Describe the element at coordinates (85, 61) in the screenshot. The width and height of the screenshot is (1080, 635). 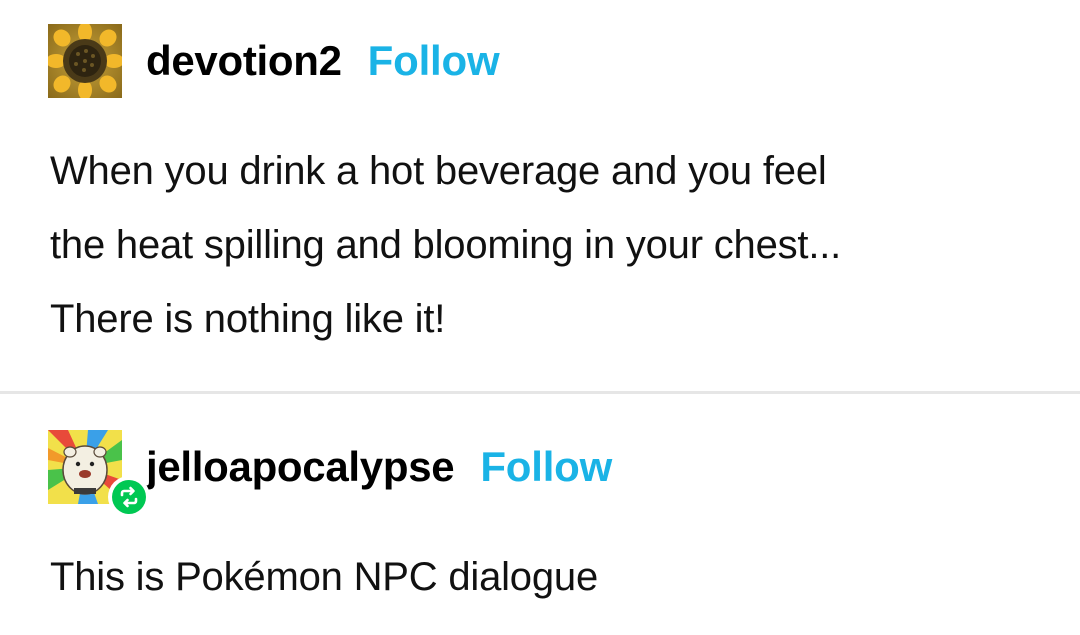
I see `sunflower-avatar-icon` at that location.